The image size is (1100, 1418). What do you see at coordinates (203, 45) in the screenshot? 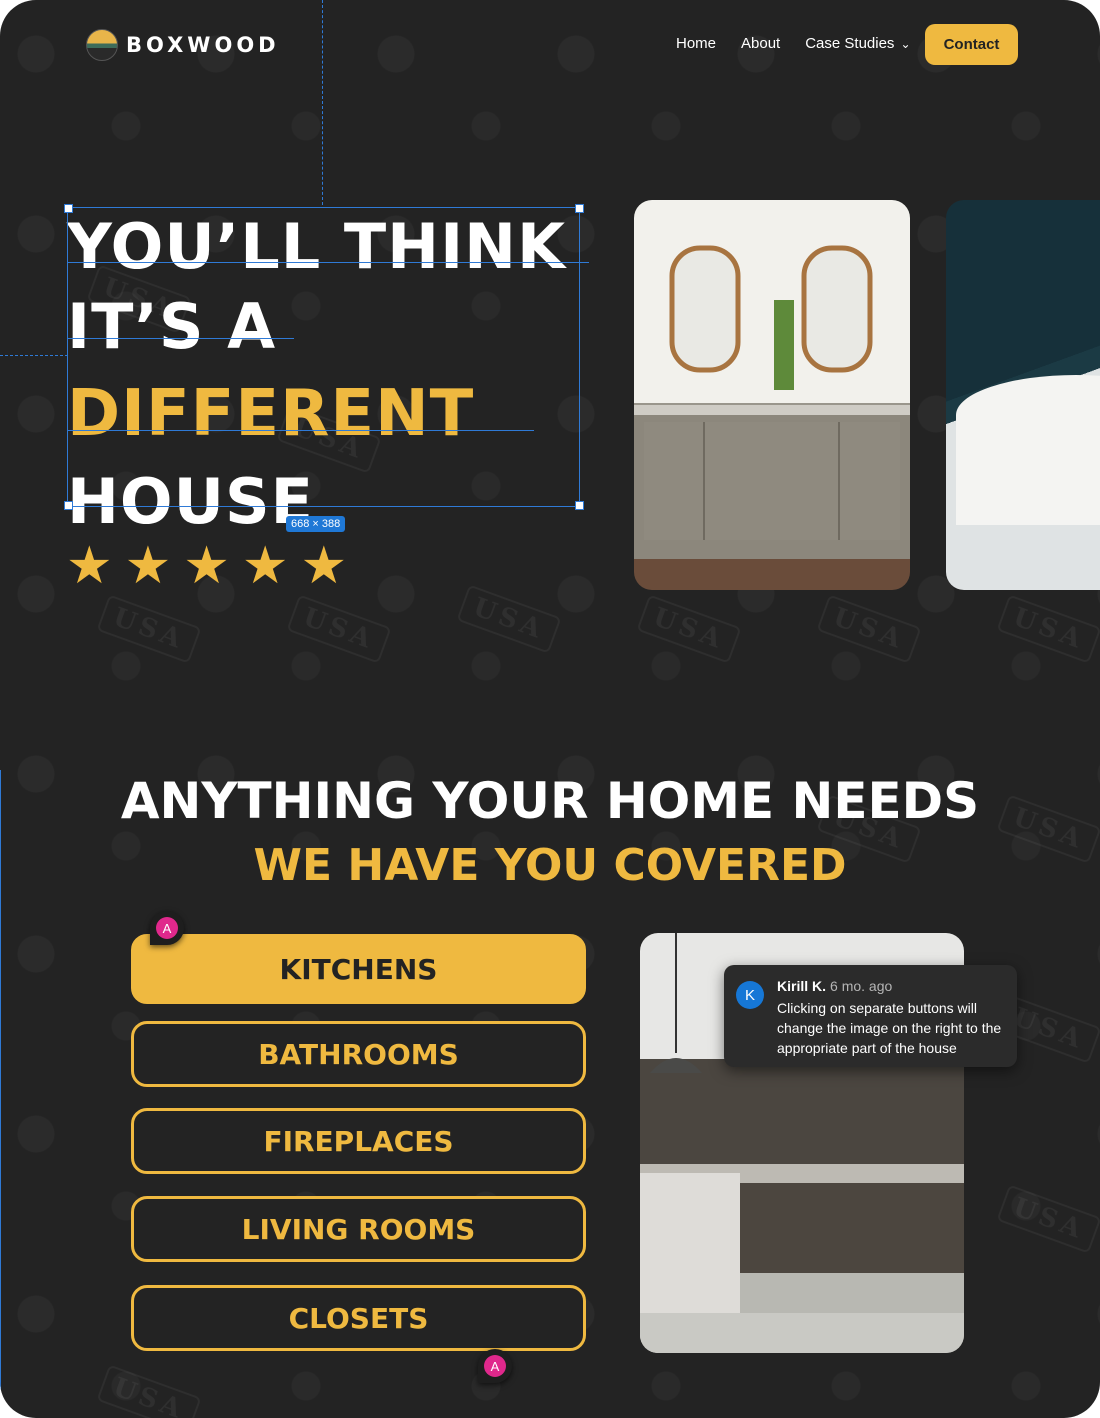
I see `brand-name: BOXWOOD` at bounding box center [203, 45].